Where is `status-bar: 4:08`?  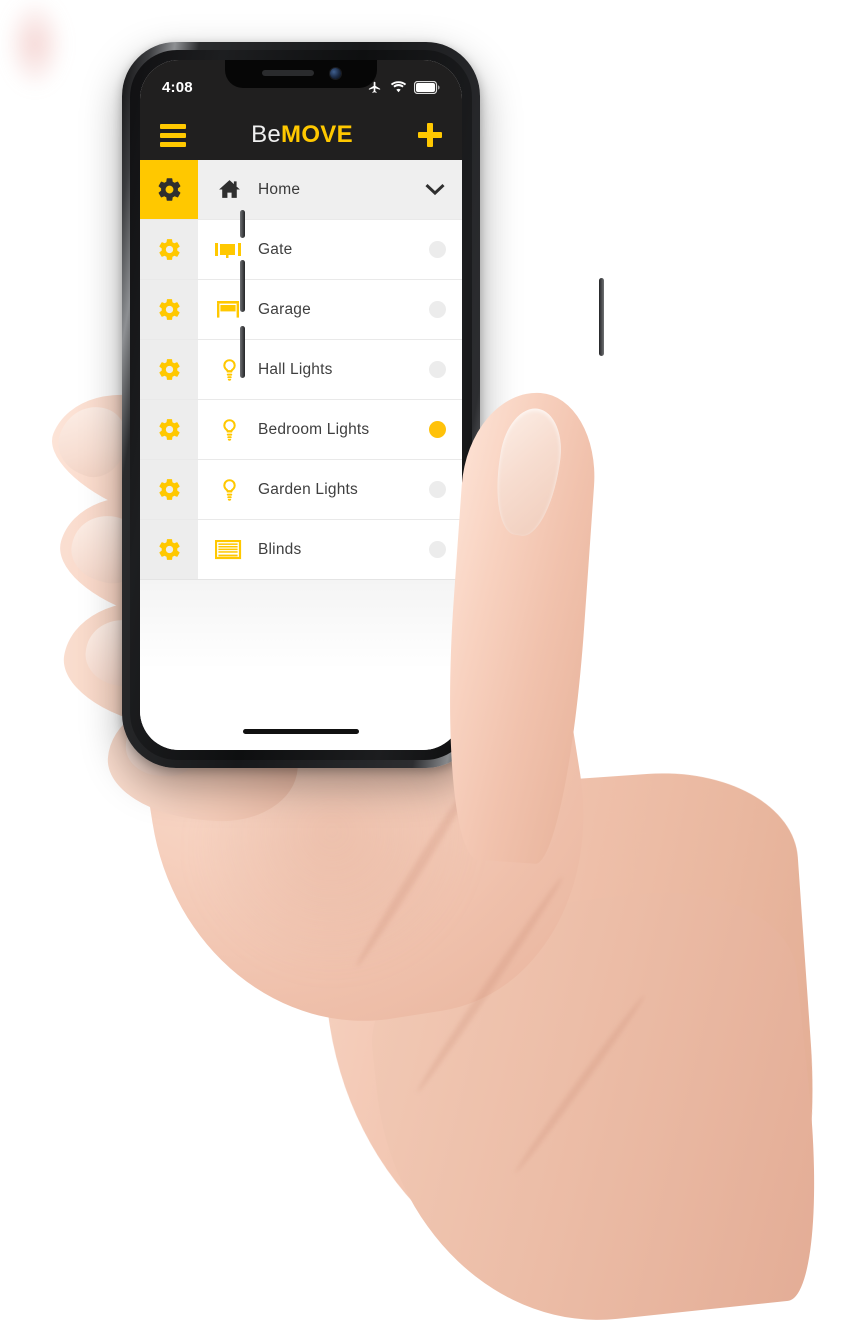 status-bar: 4:08 is located at coordinates (301, 85).